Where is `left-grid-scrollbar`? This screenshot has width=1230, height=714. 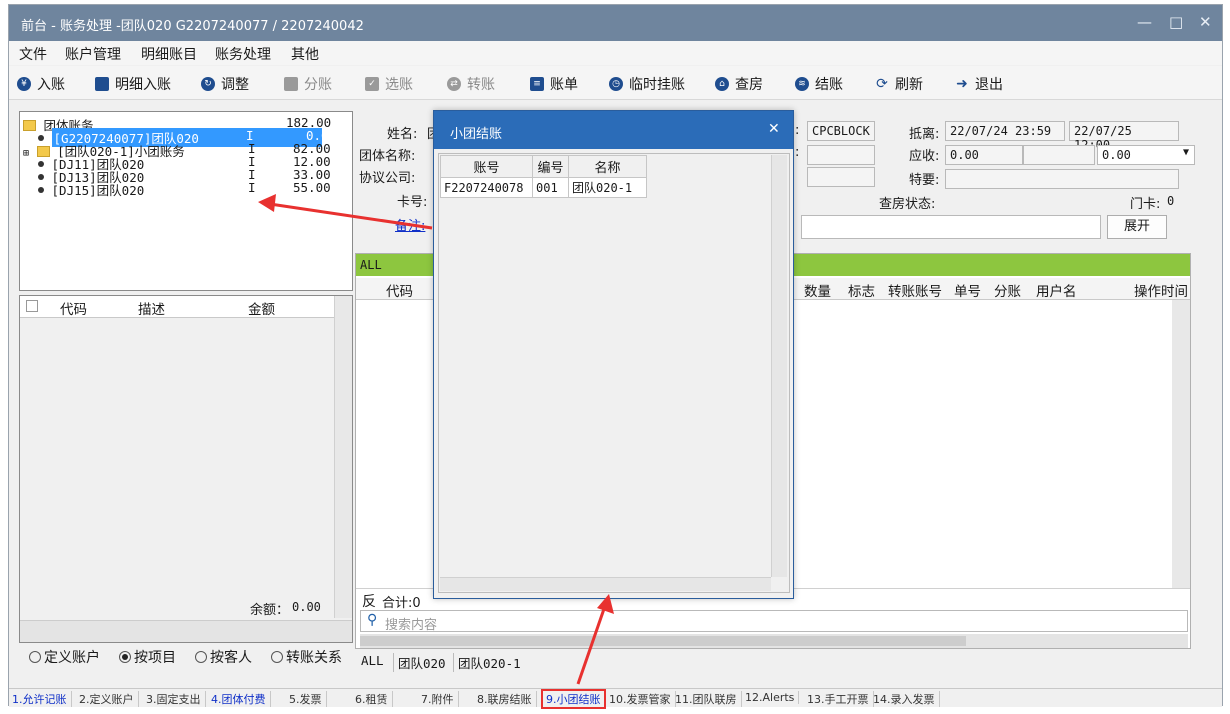
left-grid-scrollbar is located at coordinates (343, 457).